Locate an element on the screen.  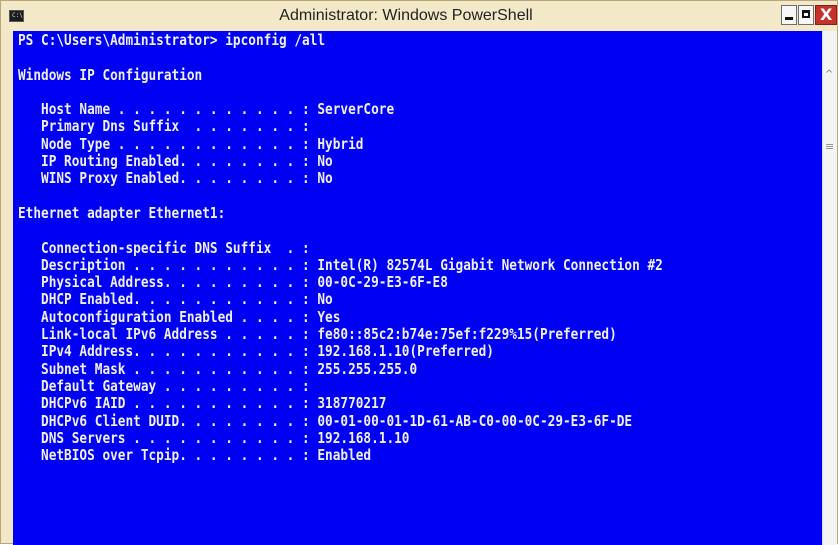
vertical-scrollbar: ^ ≡ is located at coordinates (829, 288).